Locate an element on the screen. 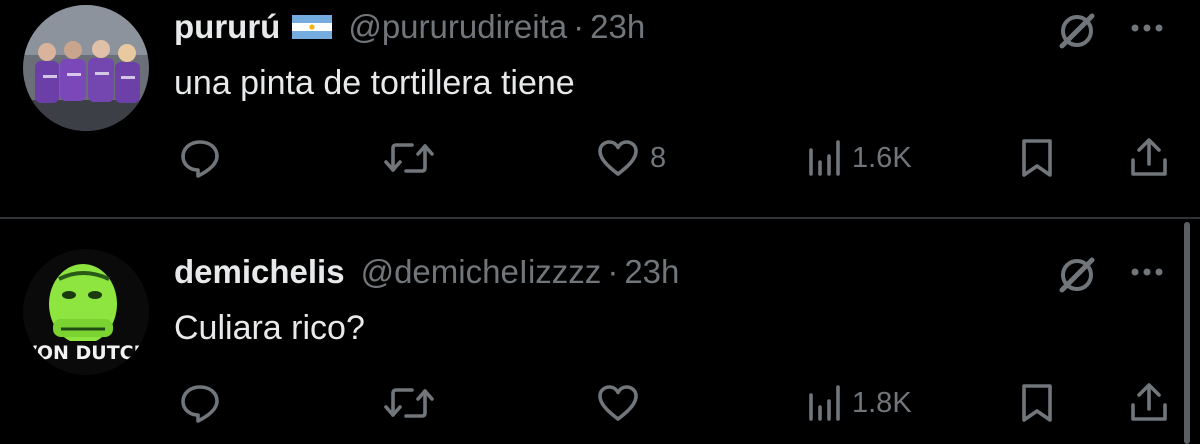  like-button is located at coordinates (623, 403).